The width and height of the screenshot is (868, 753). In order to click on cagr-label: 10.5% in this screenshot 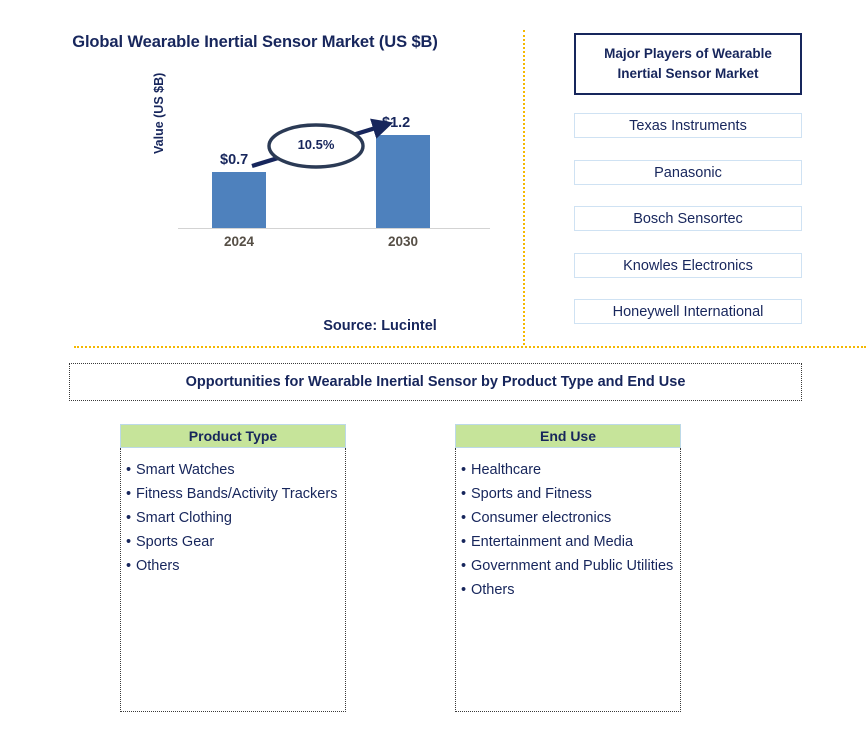, I will do `click(316, 144)`.